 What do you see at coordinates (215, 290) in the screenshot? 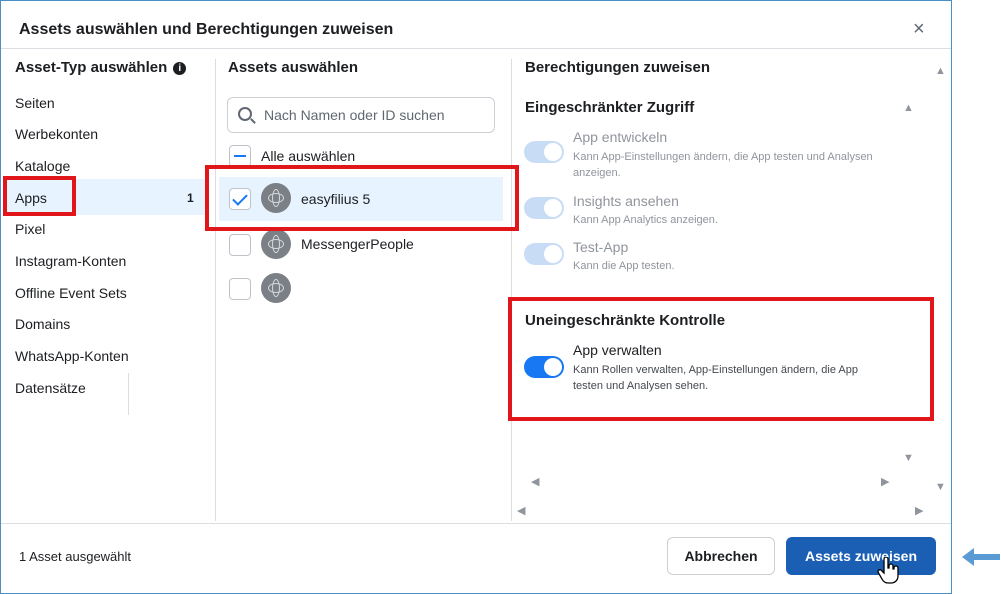
I see `column-divider-left` at bounding box center [215, 290].